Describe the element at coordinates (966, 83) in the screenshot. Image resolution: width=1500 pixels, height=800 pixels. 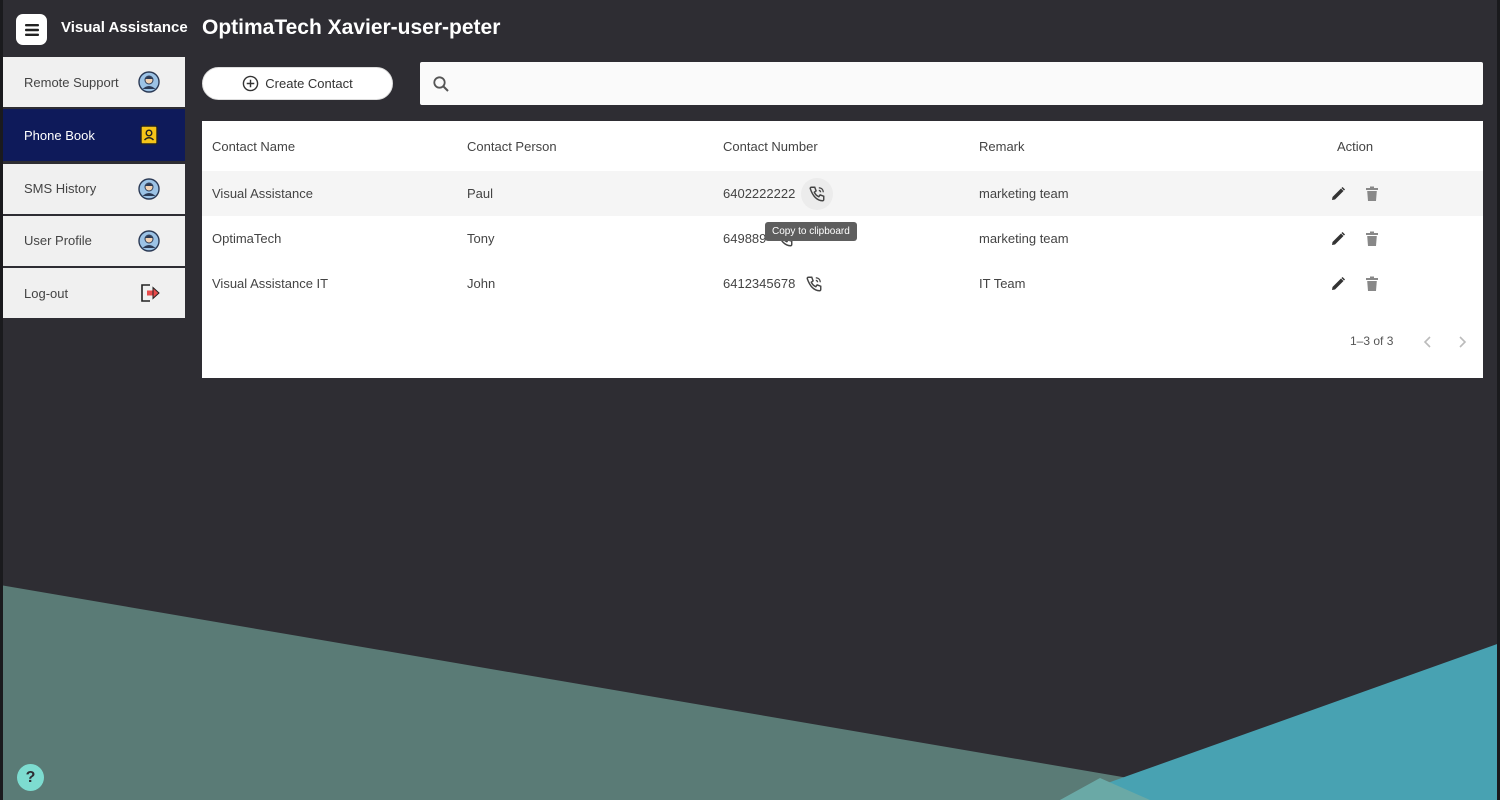
I see `search-input` at that location.